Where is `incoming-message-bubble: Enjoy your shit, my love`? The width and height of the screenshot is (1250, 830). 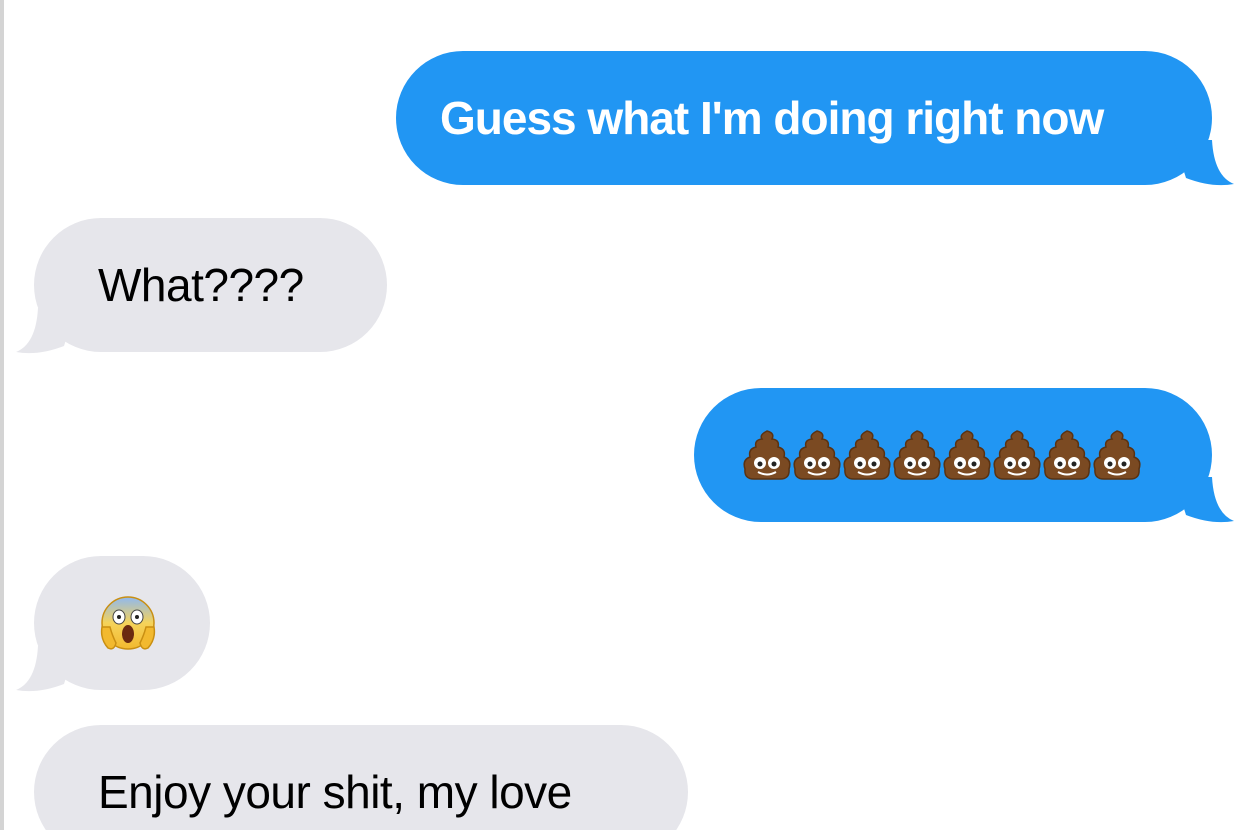 incoming-message-bubble: Enjoy your shit, my love is located at coordinates (361, 777).